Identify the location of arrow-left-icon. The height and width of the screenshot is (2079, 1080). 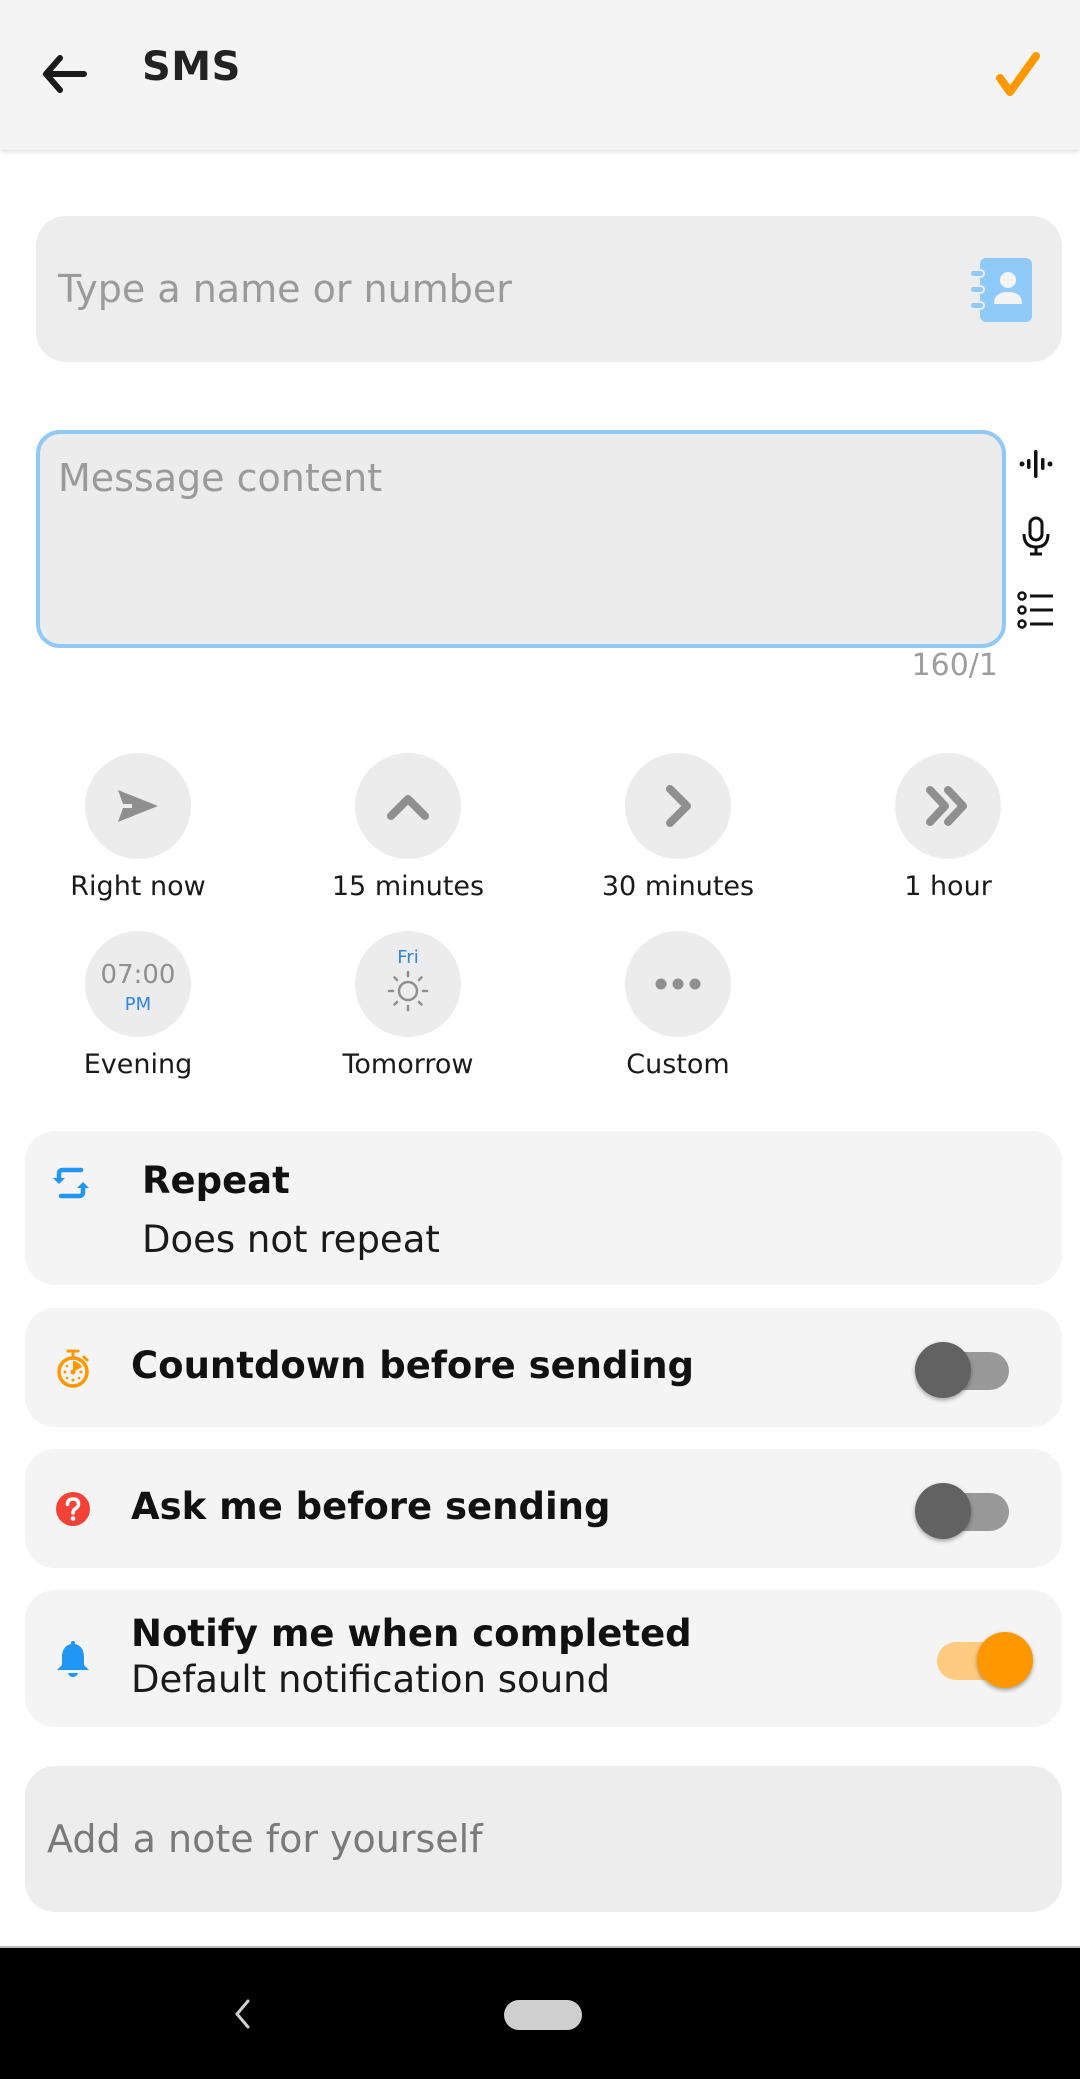
(65, 74).